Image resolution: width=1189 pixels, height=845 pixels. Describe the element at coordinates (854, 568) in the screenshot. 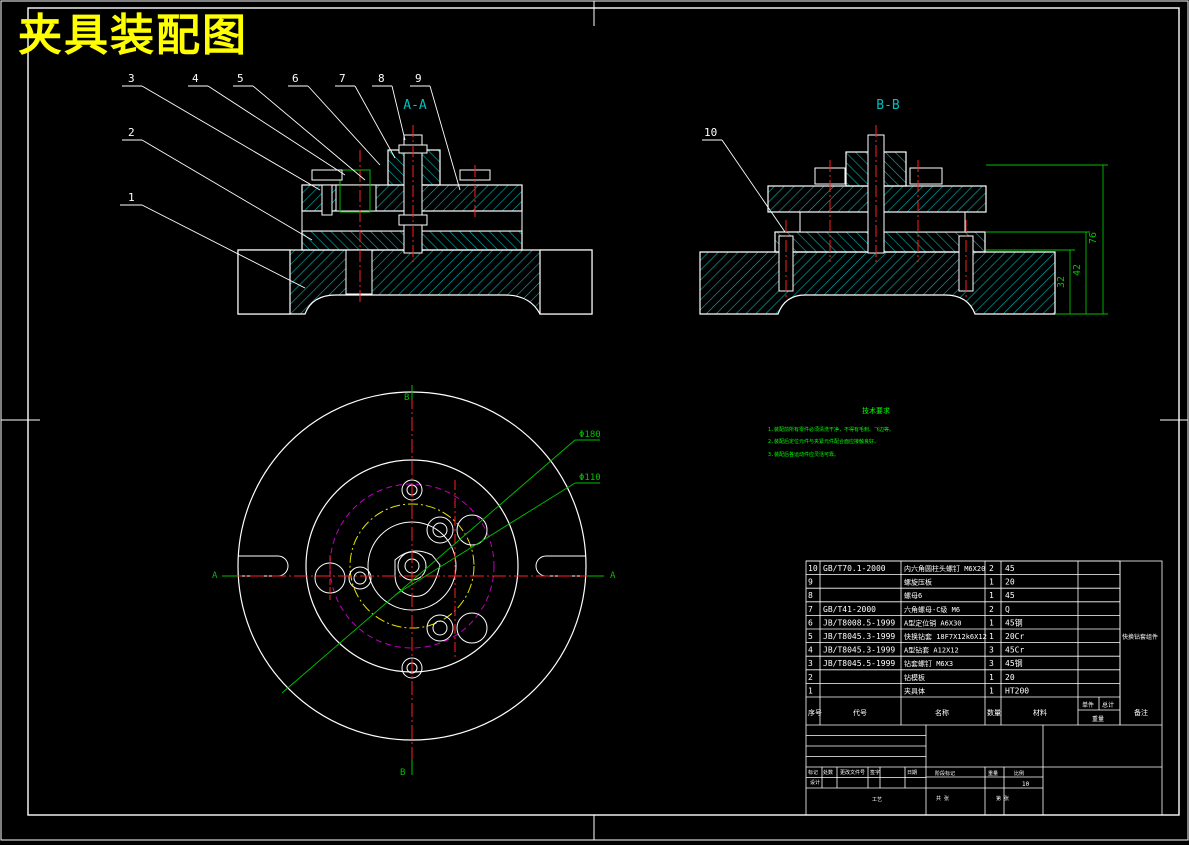

I see `bom-row-10-code: GB/T70.1-2000` at that location.